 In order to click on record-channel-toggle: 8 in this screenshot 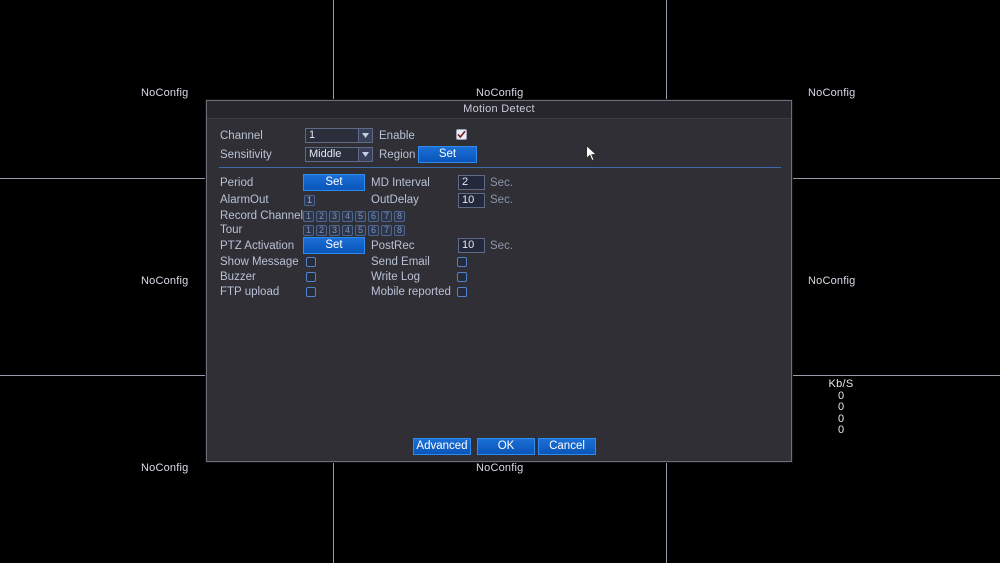, I will do `click(399, 216)`.